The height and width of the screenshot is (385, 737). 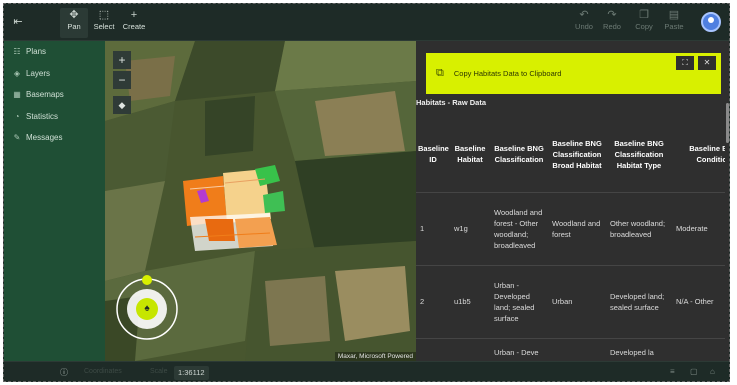 What do you see at coordinates (470, 229) in the screenshot?
I see `table-cell: w1g` at bounding box center [470, 229].